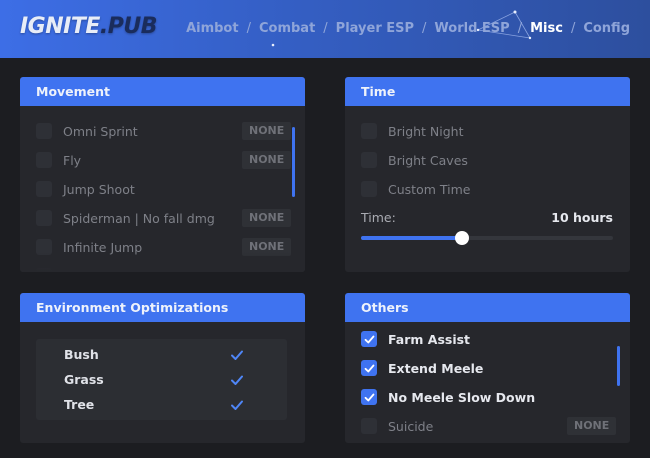  Describe the element at coordinates (487, 91) in the screenshot. I see `time-panel-title: Time` at that location.